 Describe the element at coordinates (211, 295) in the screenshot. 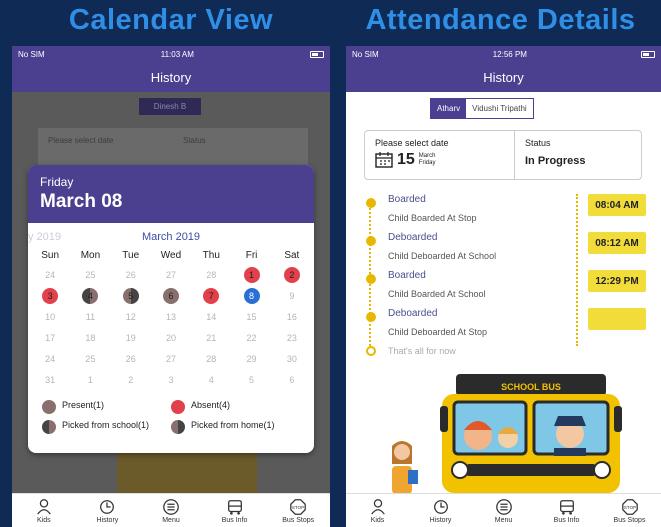

I see `calendar-day: 7` at that location.